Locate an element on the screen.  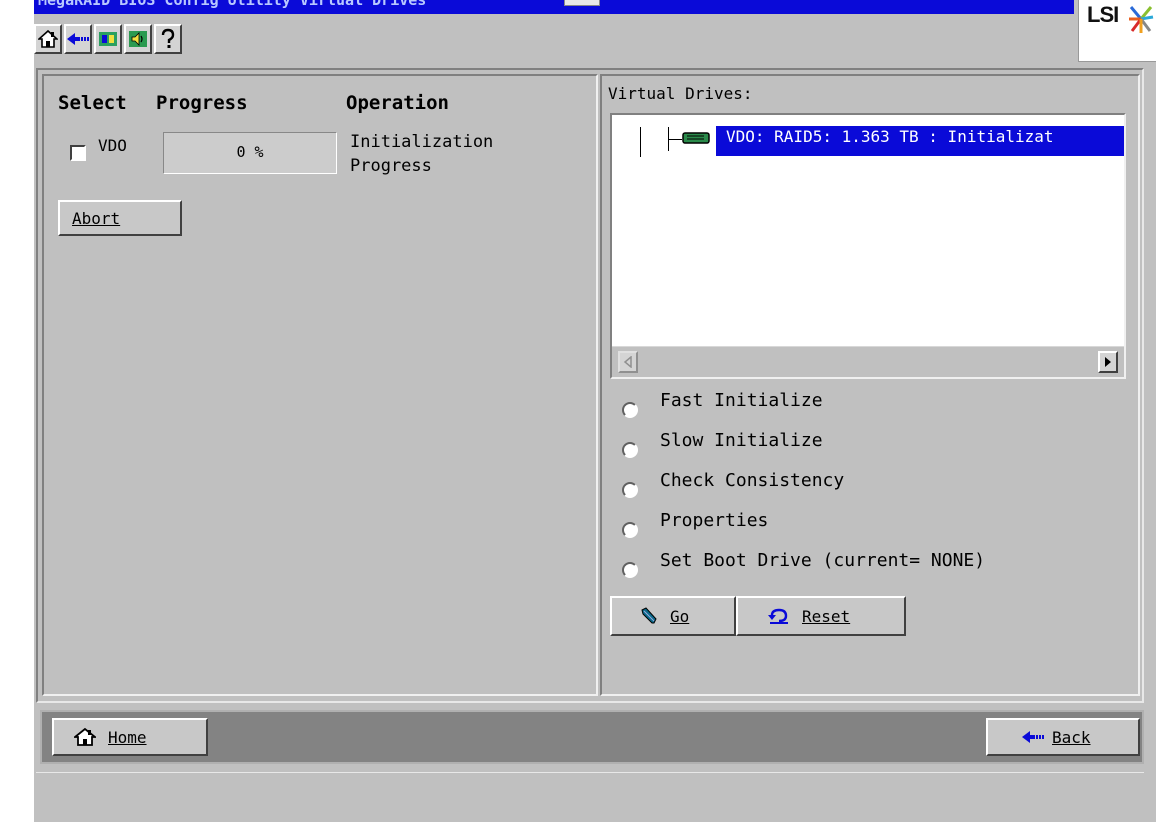
toolbar-speaker-button is located at coordinates (138, 39).